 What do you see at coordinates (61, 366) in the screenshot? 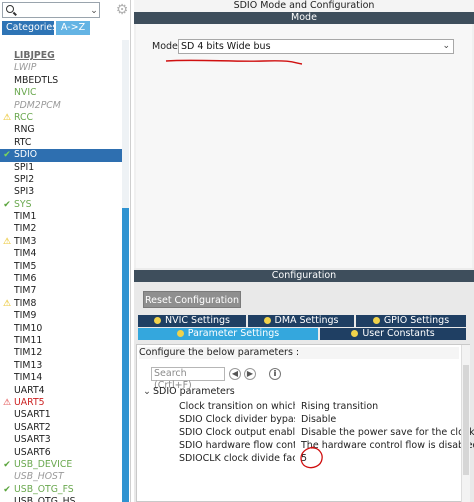
I see `peripheral-item-tim13: TIM13` at bounding box center [61, 366].